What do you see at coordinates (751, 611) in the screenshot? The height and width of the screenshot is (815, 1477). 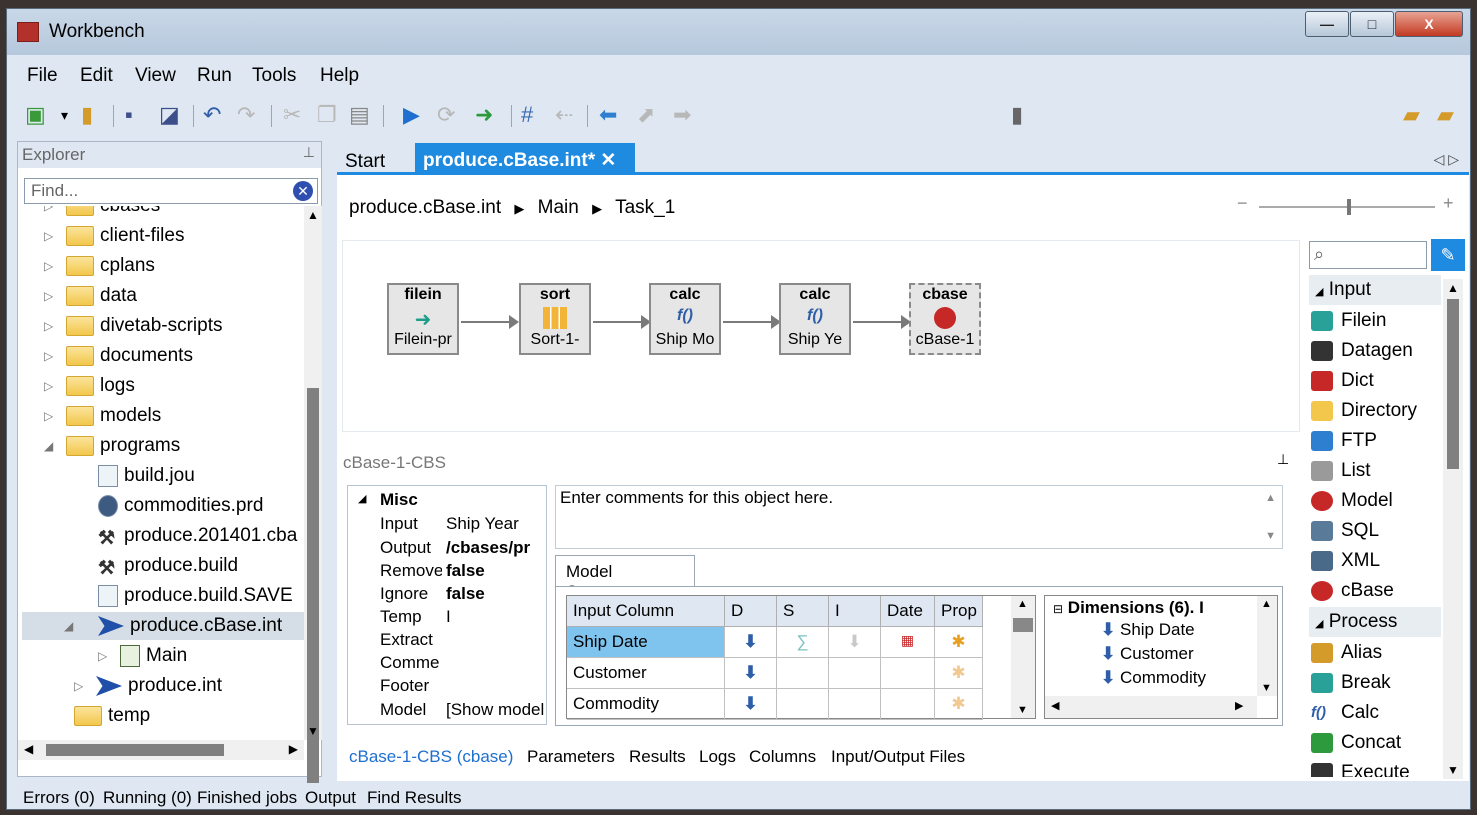 I see `column-header: D` at bounding box center [751, 611].